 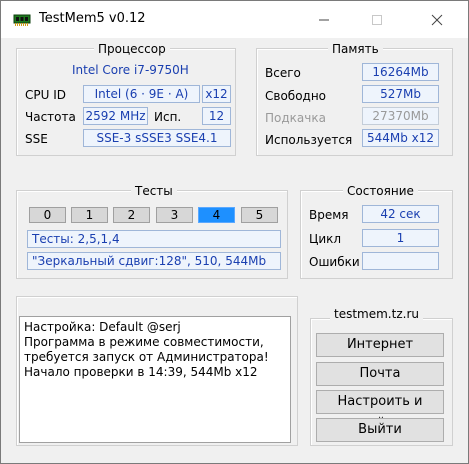 I want to click on test-tab-5: 5, so click(x=259, y=215).